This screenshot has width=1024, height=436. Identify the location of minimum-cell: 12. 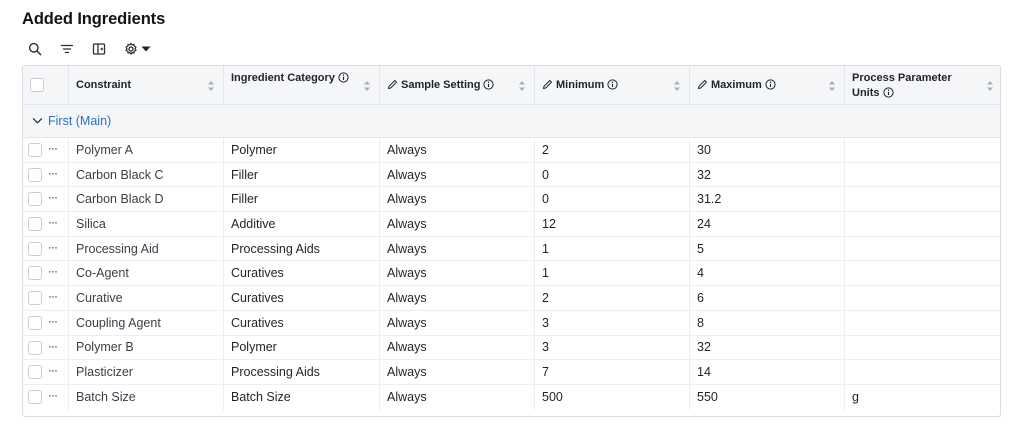
(612, 224).